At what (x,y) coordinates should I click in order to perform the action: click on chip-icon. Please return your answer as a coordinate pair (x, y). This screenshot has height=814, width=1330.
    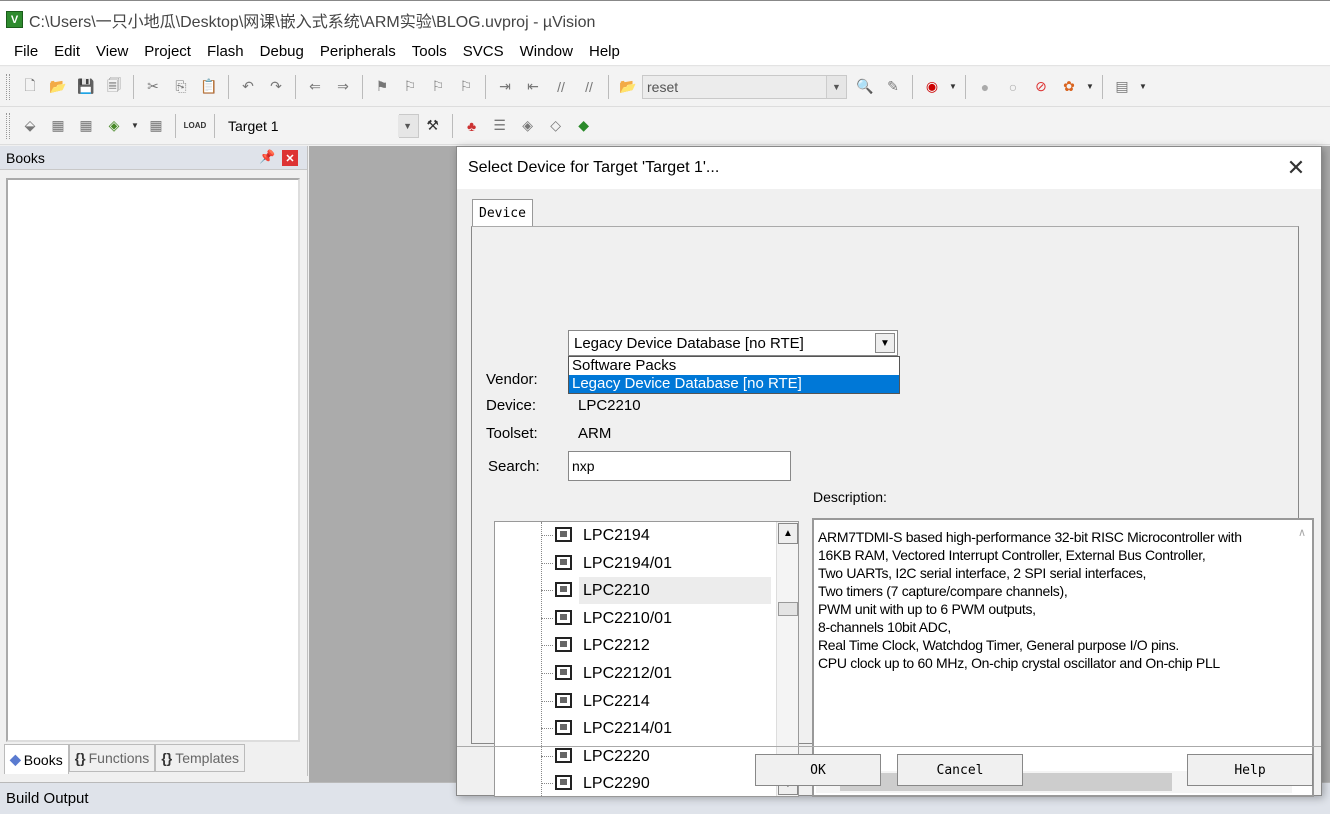
    Looking at the image, I should click on (563, 755).